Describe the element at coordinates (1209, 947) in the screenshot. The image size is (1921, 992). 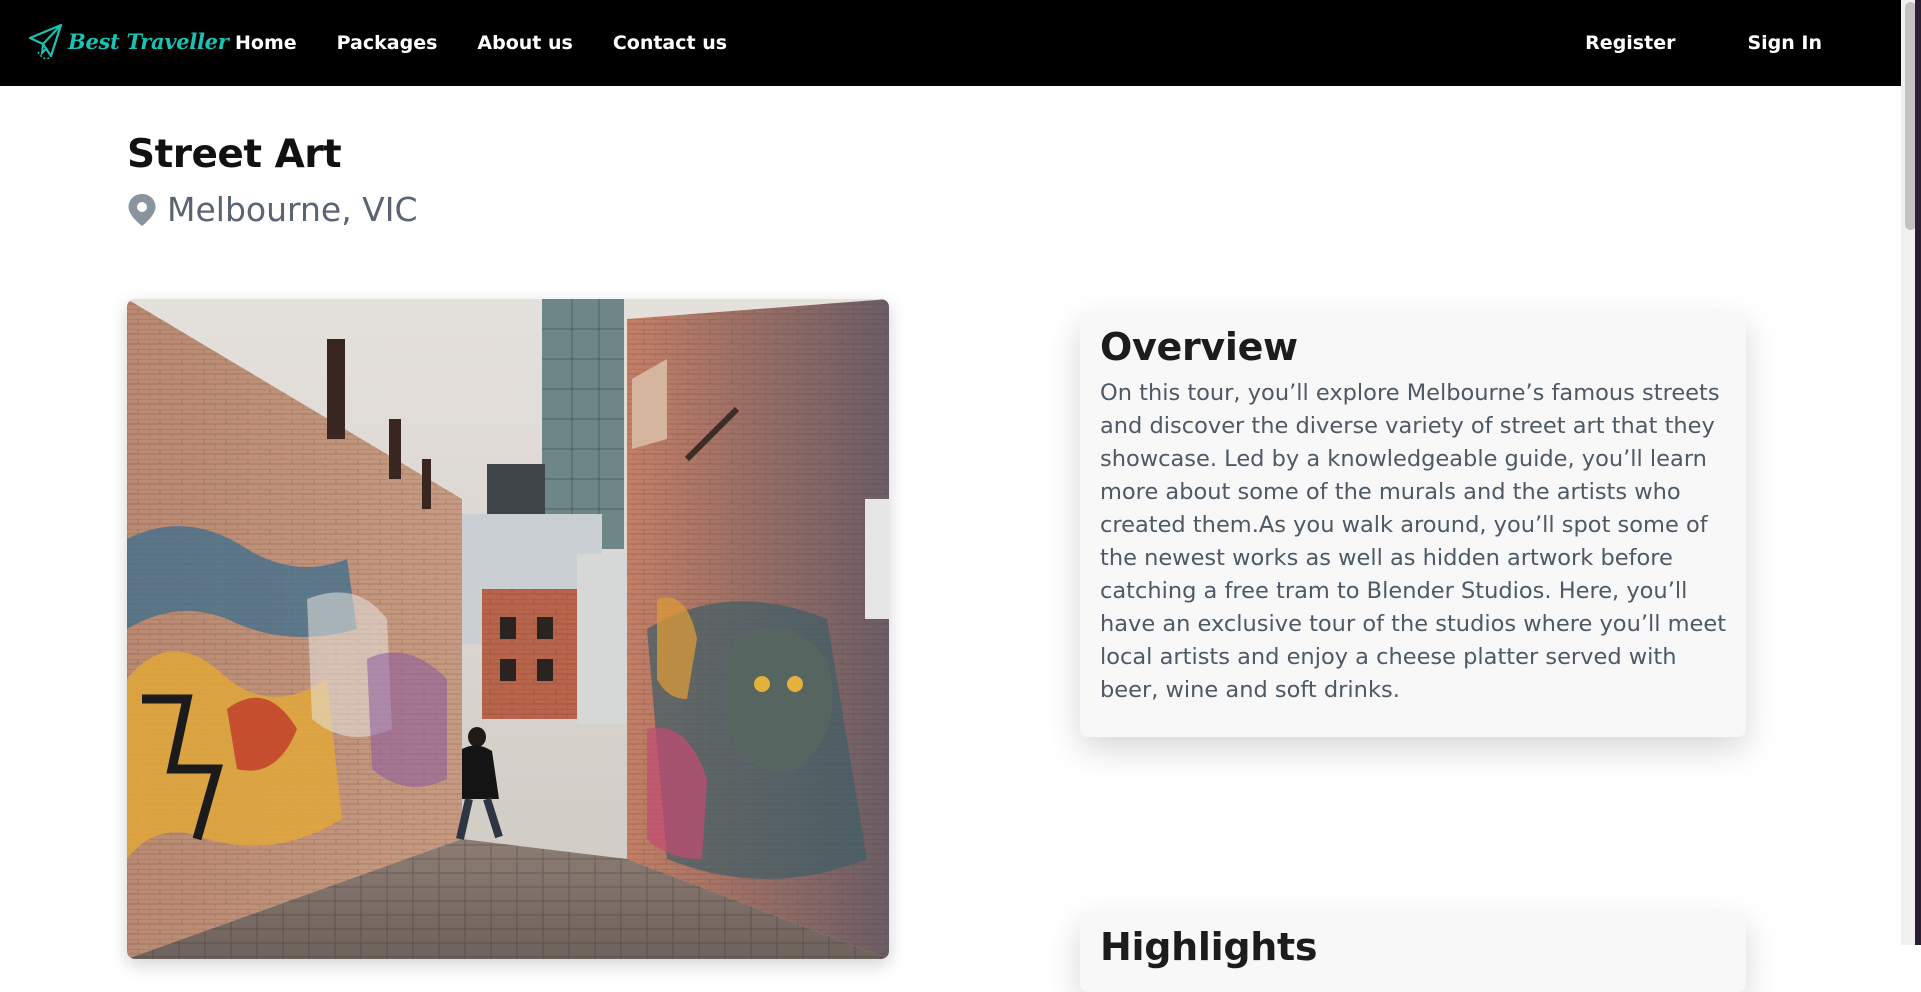
I see `highlights-heading: Highlights` at that location.